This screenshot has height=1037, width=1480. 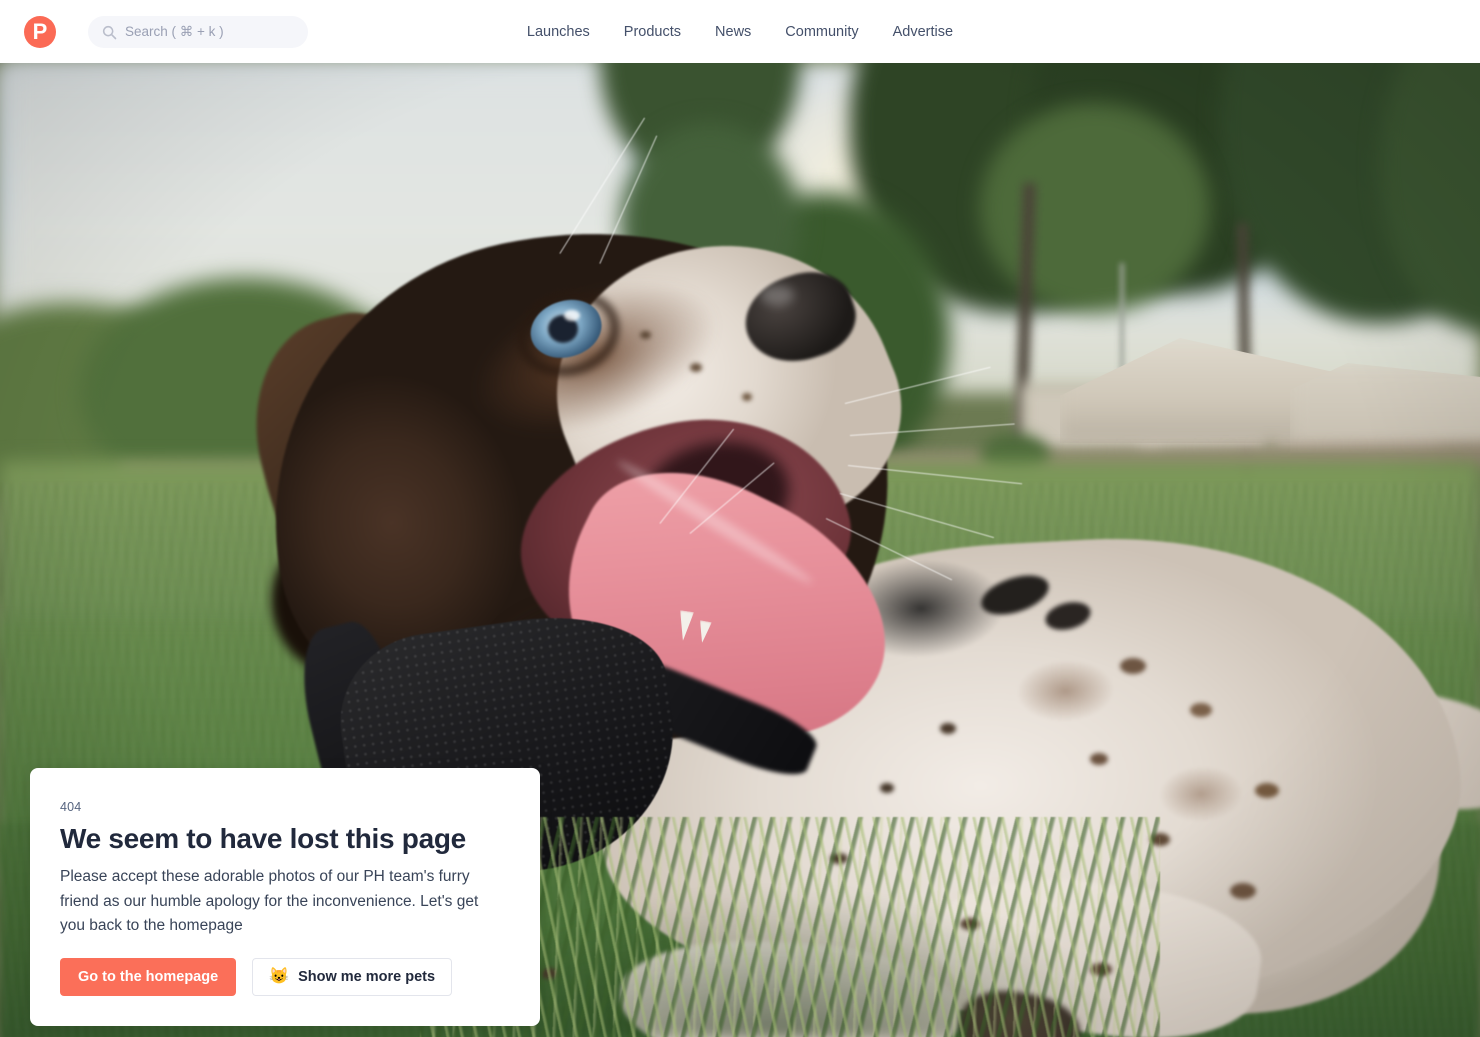 I want to click on card-actions: Go to the homepage 😺 Show me more pets, so click(x=285, y=977).